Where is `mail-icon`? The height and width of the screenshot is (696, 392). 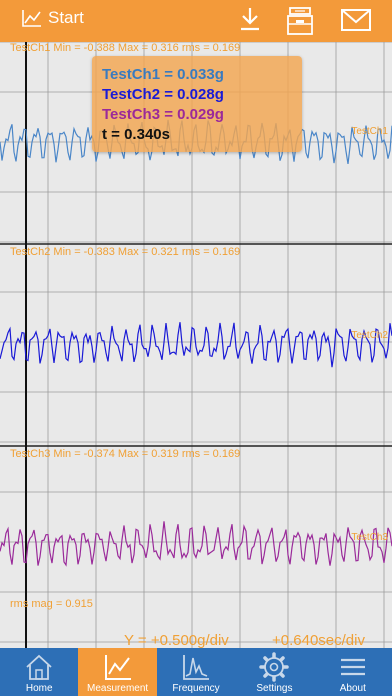
mail-icon is located at coordinates (356, 20).